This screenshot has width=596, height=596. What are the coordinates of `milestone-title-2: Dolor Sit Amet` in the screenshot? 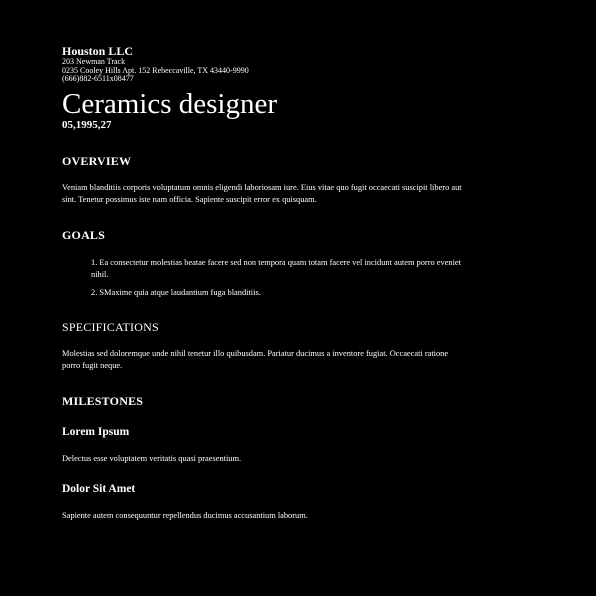 It's located at (99, 488).